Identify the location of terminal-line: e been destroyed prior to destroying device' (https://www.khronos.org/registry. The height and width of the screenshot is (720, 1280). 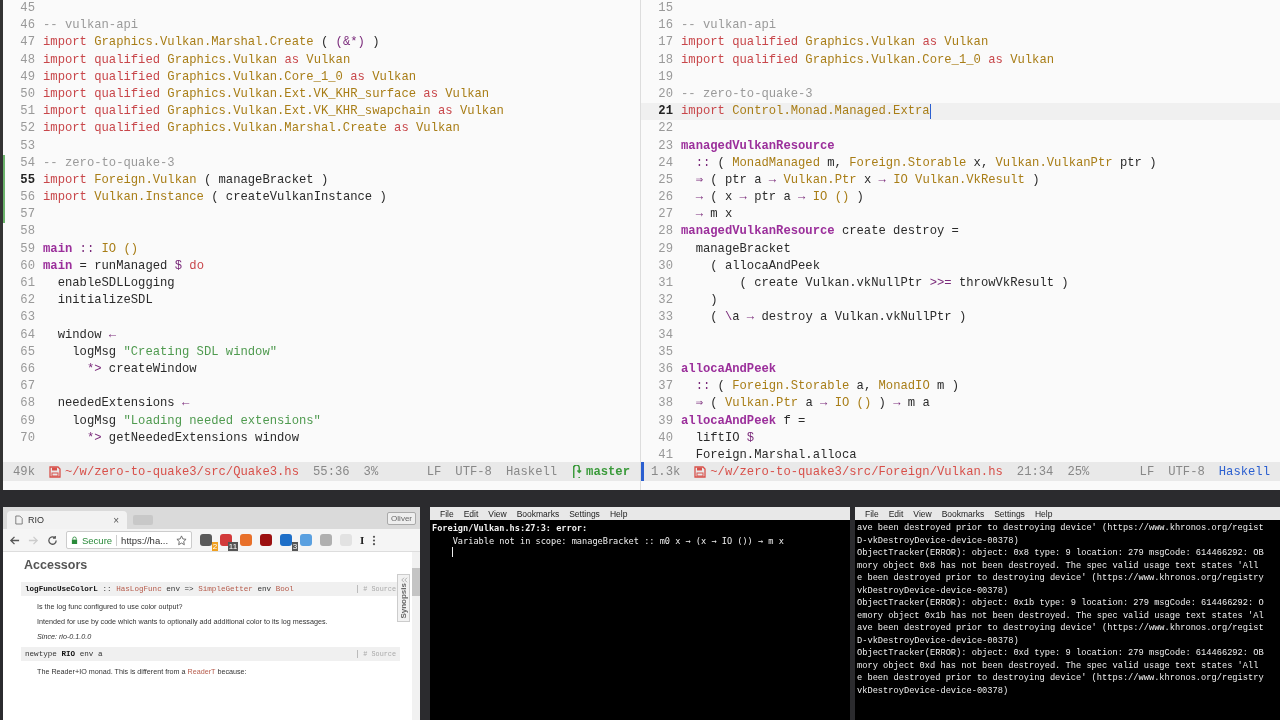
(1061, 678).